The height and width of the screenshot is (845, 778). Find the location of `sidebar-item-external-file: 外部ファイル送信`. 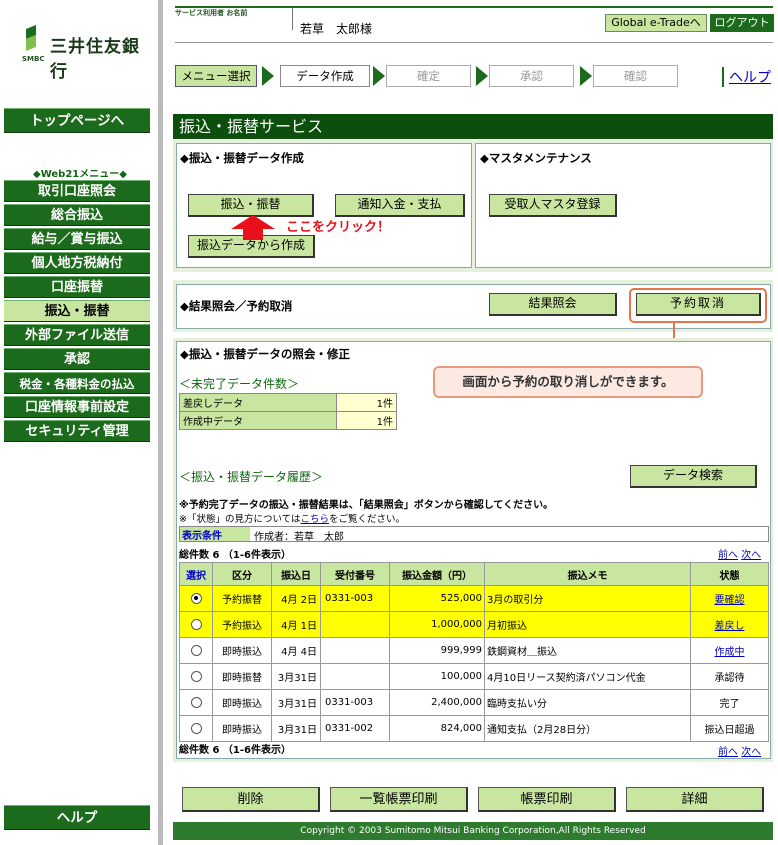

sidebar-item-external-file: 外部ファイル送信 is located at coordinates (77, 335).